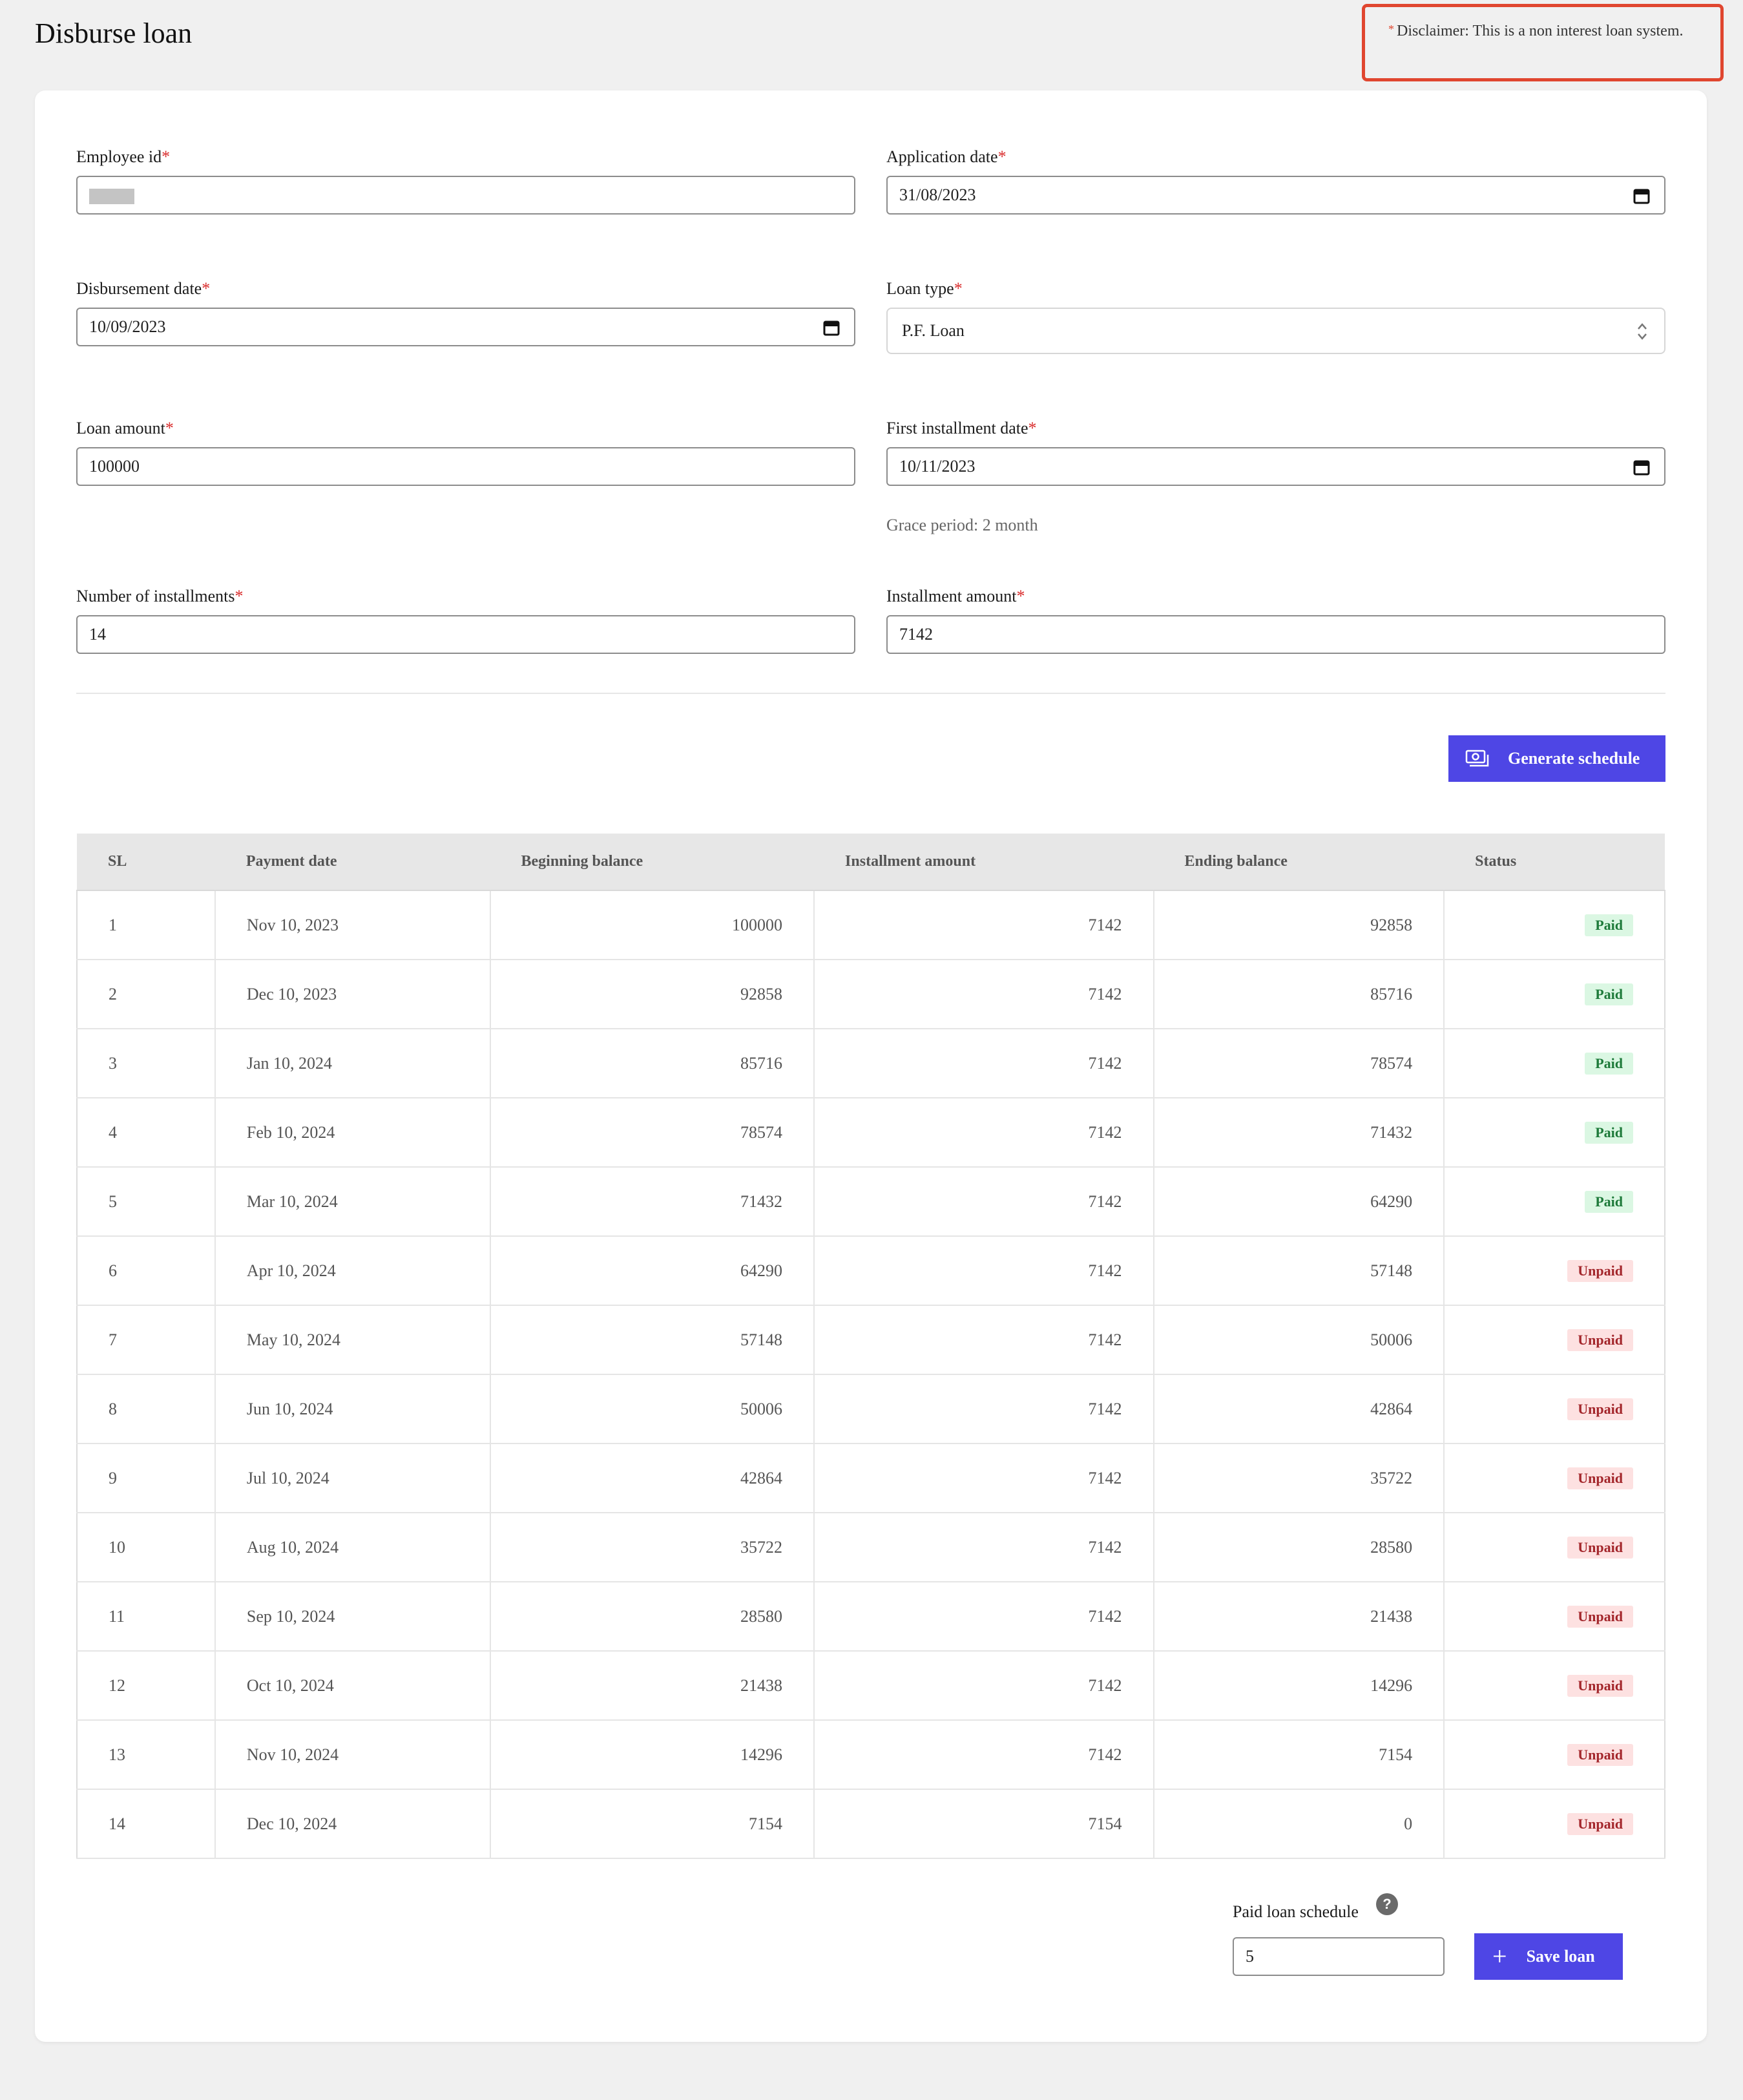  Describe the element at coordinates (652, 1686) in the screenshot. I see `beginning-balance-cell: 21438` at that location.